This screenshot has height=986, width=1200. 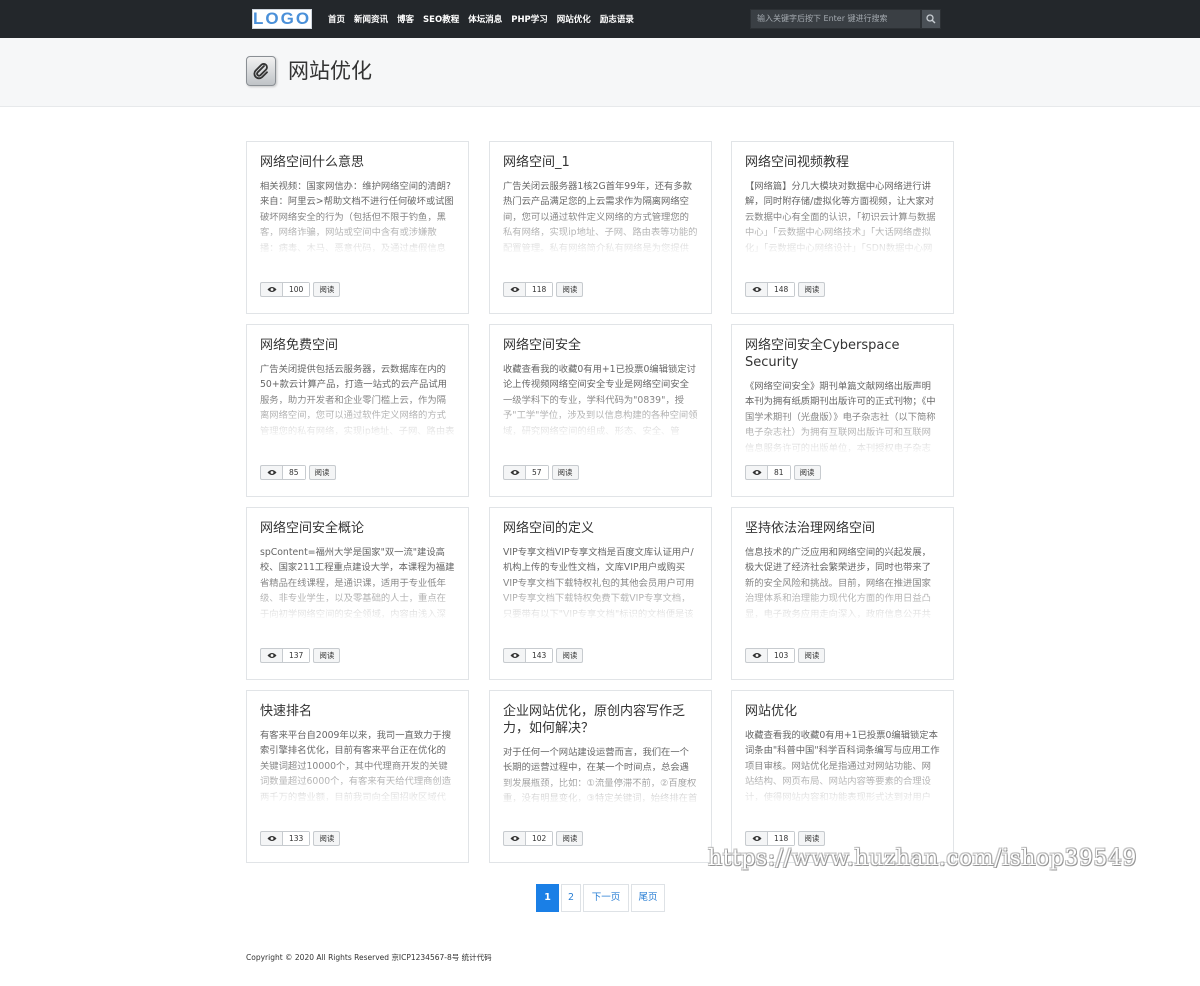 What do you see at coordinates (405, 19) in the screenshot?
I see `nav-item-blog: 博客` at bounding box center [405, 19].